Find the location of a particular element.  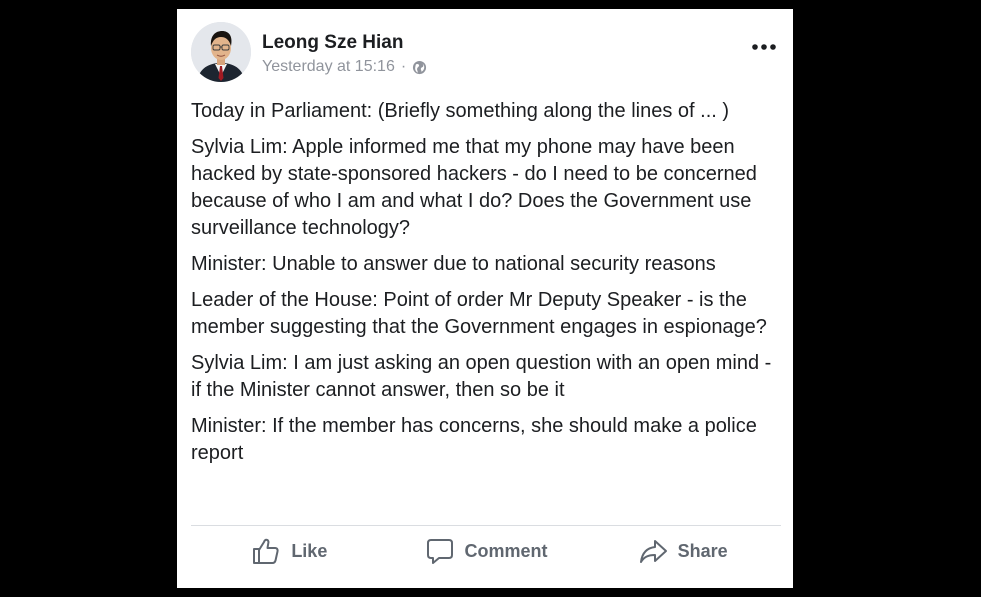

like-label: Like is located at coordinates (309, 550).